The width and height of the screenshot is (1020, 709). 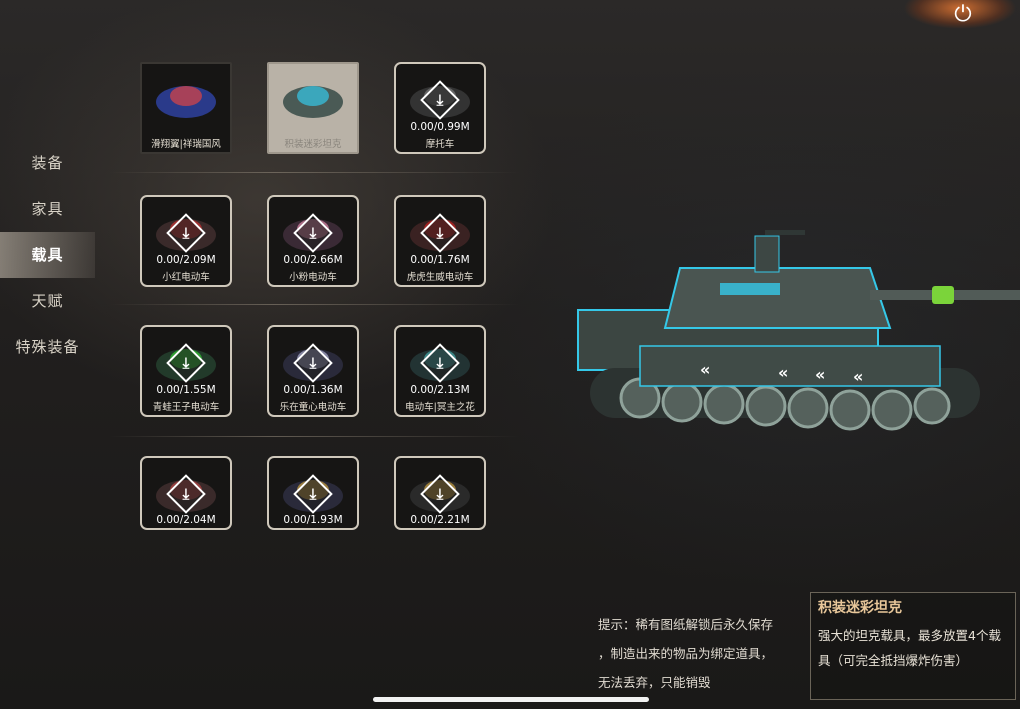 I want to click on vehicle-slot: ⤓ 0.00/2.21M, so click(x=440, y=493).